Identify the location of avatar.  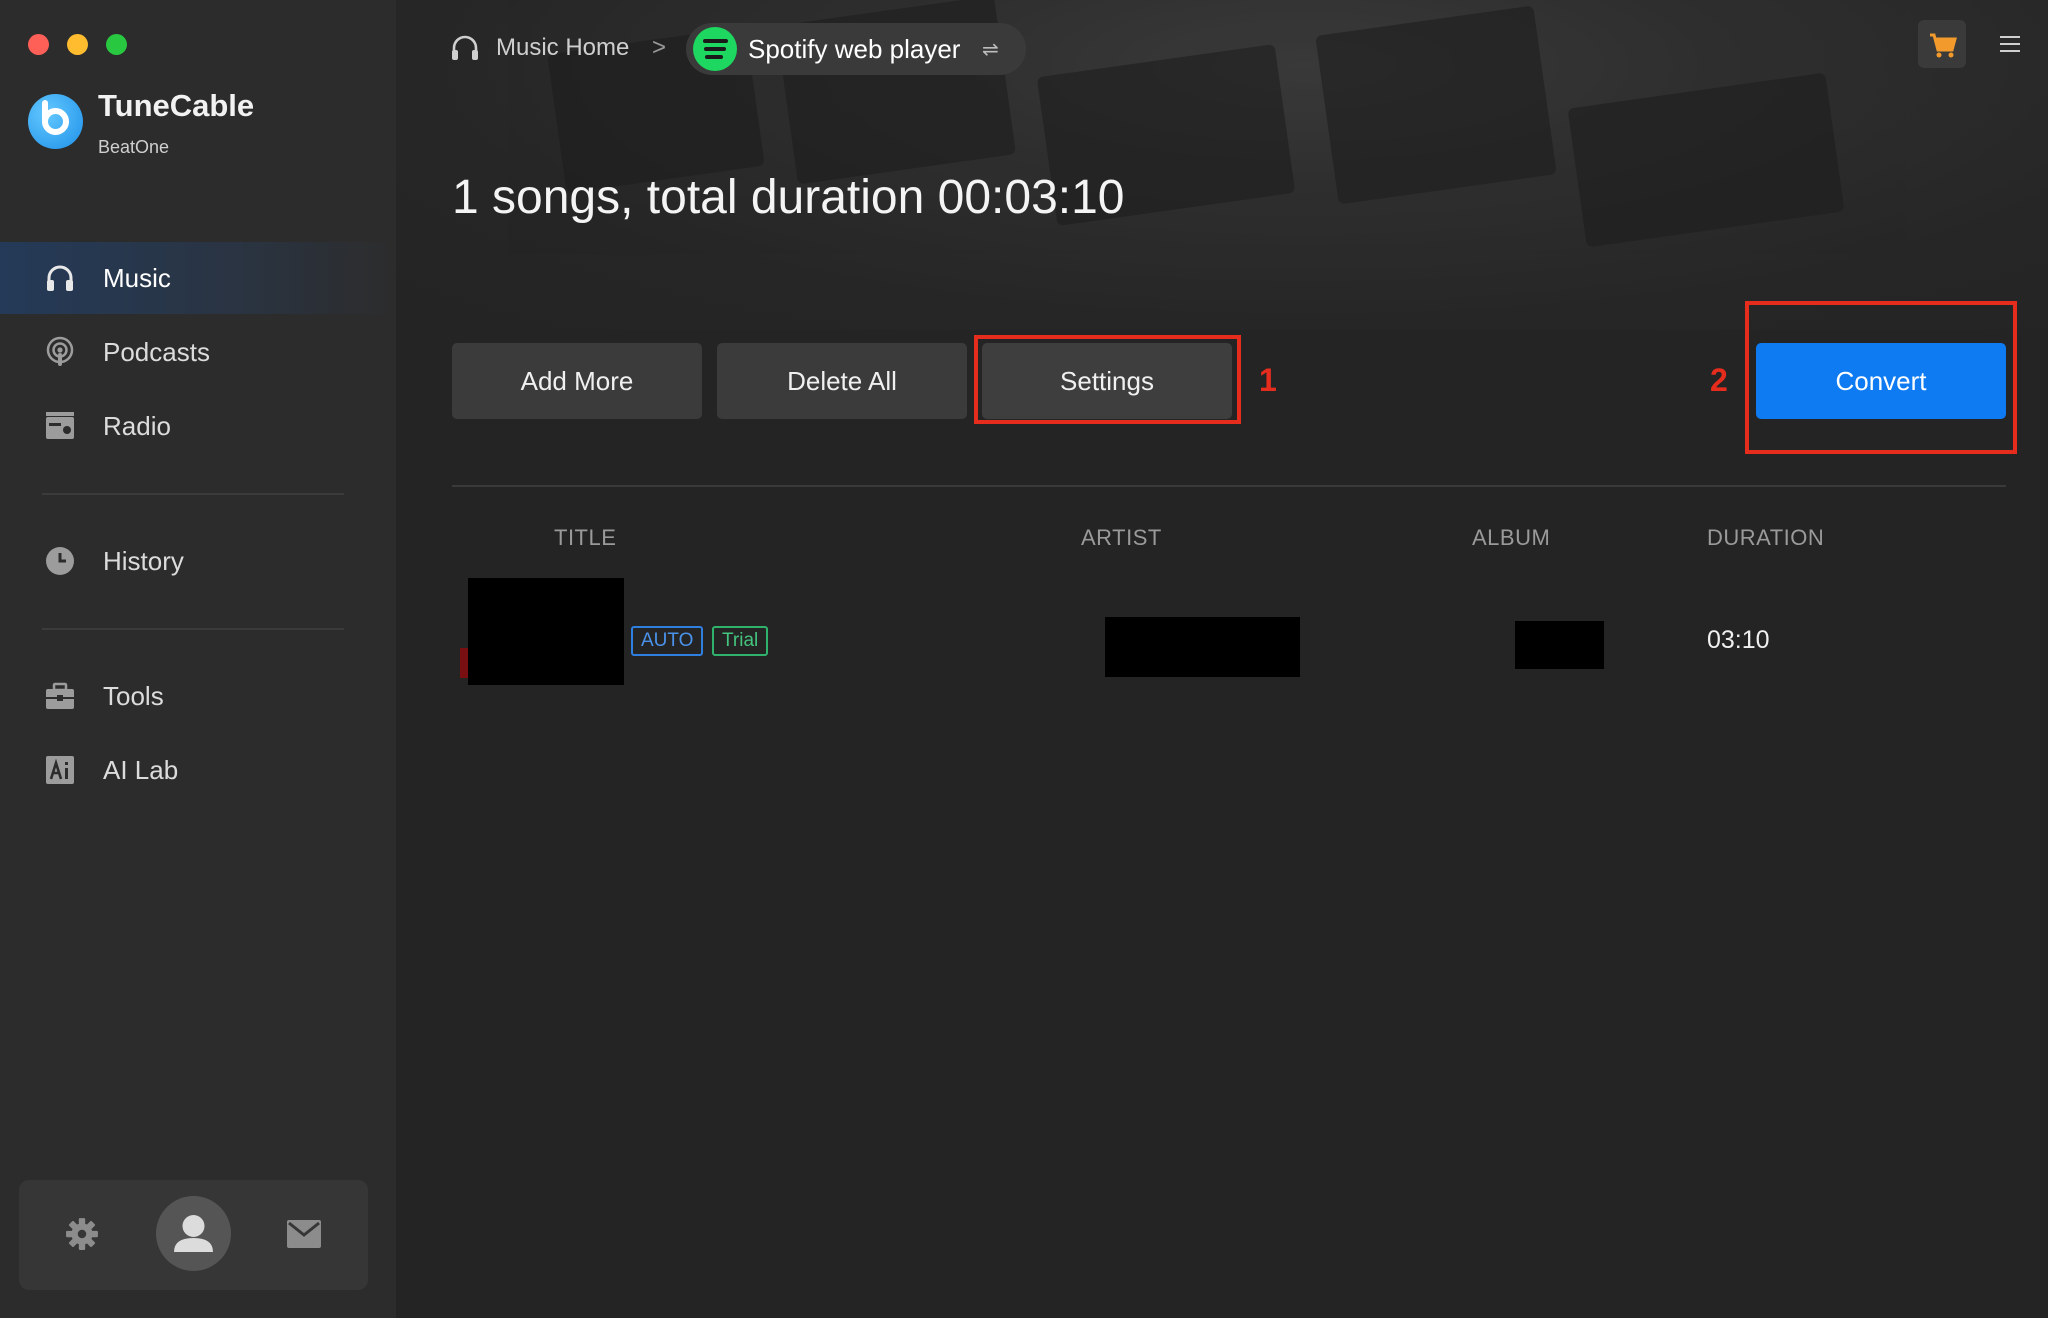
(193, 1233).